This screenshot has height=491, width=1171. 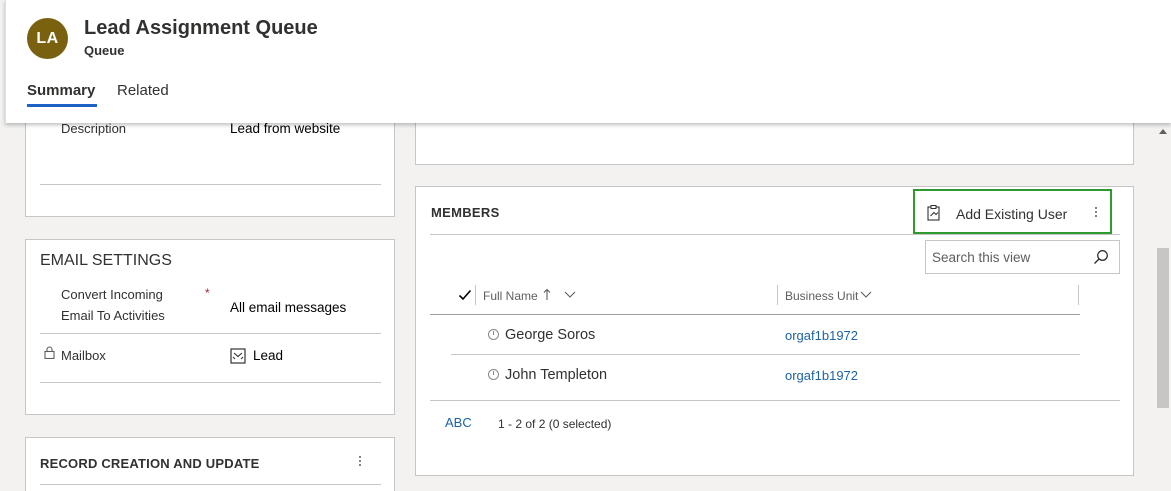 What do you see at coordinates (1101, 257) in the screenshot?
I see `search-icon` at bounding box center [1101, 257].